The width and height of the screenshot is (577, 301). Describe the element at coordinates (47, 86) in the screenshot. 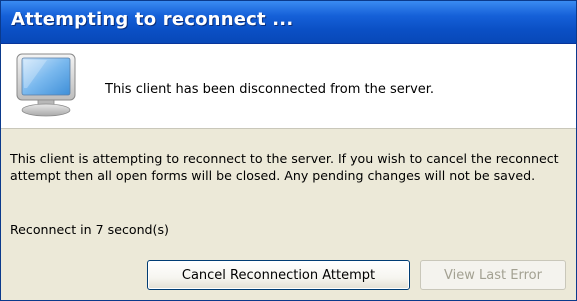

I see `monitor-icon` at that location.